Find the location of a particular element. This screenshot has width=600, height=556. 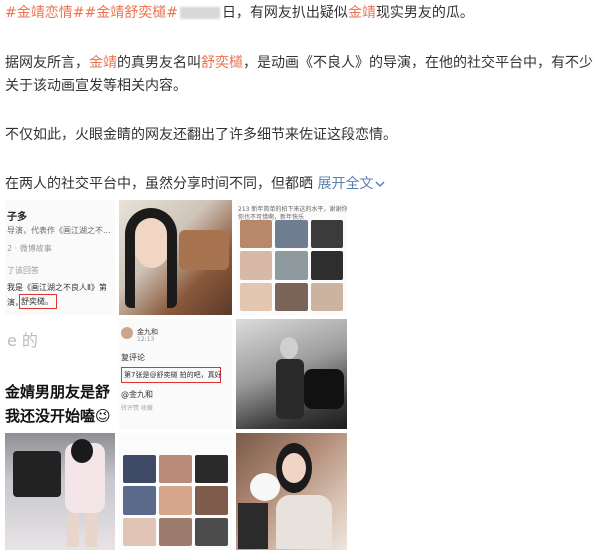

line1-text-a: 日，有网友扒出疑似 is located at coordinates (284, 13).